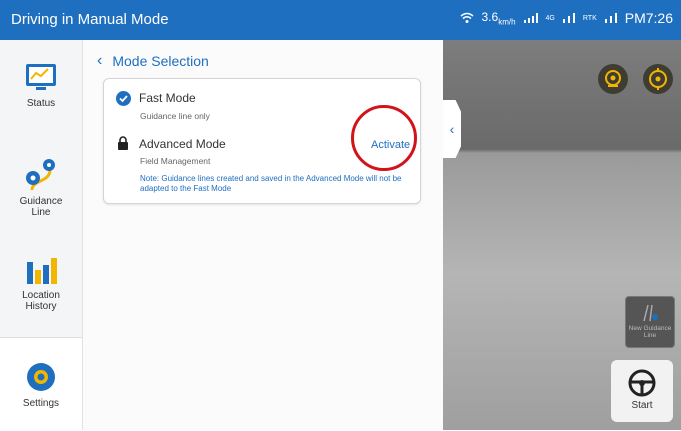 Image resolution: width=681 pixels, height=431 pixels. Describe the element at coordinates (90, 19) in the screenshot. I see `app-title: Driving in Manual Mode` at that location.